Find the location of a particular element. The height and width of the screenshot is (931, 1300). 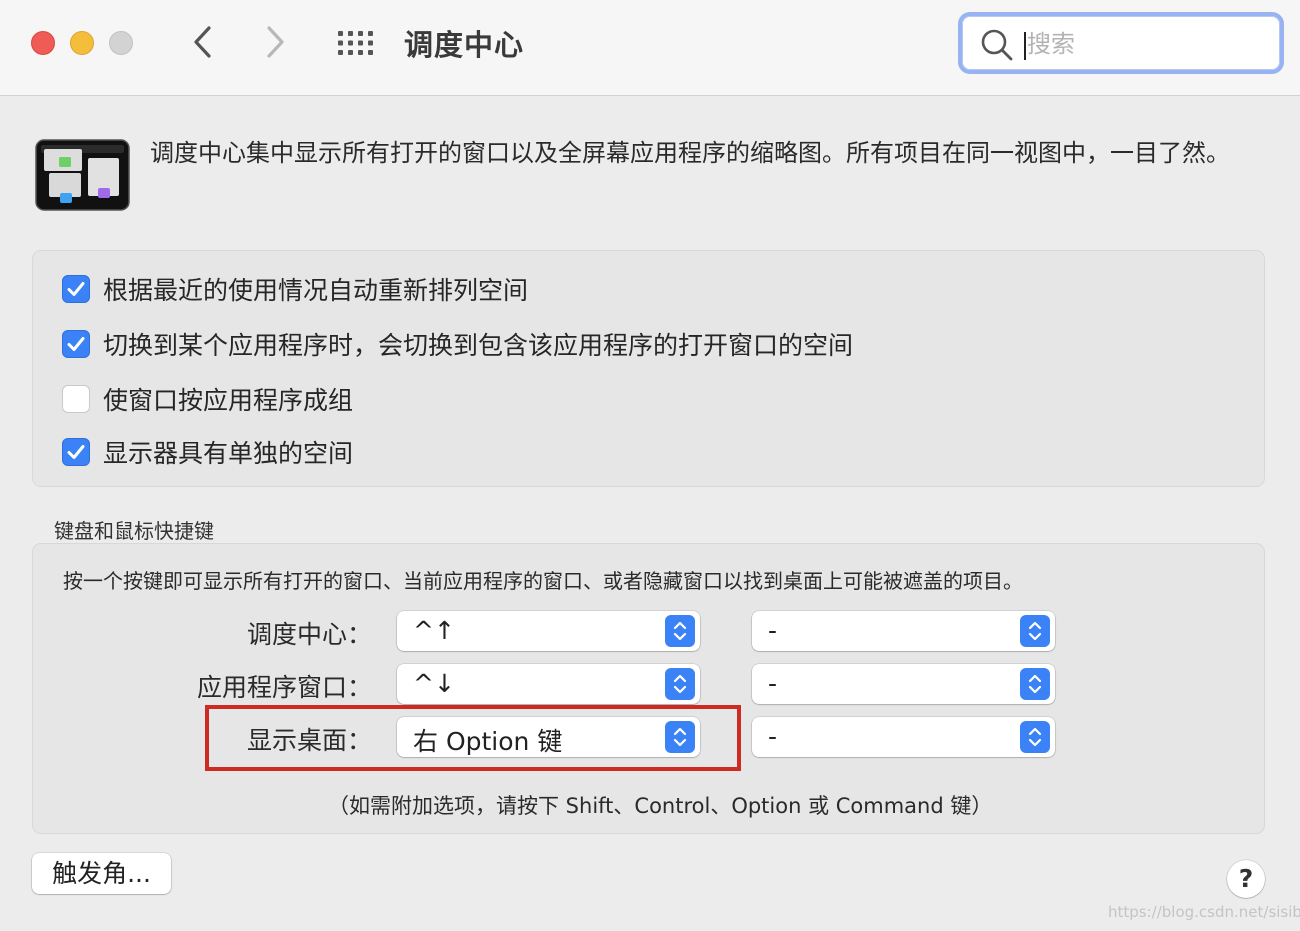

text-cursor is located at coordinates (1025, 46).